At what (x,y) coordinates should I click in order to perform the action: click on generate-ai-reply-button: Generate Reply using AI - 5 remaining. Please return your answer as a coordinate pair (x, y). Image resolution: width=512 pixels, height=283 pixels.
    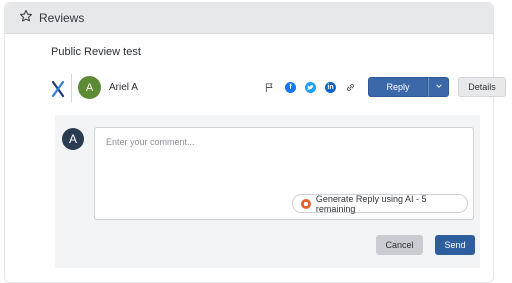
    Looking at the image, I should click on (380, 203).